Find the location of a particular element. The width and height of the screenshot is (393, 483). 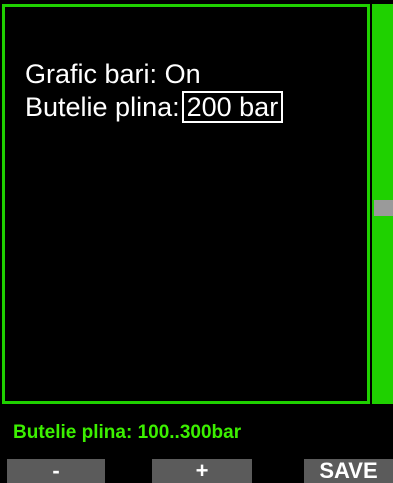

decrease-button: - is located at coordinates (56, 471).